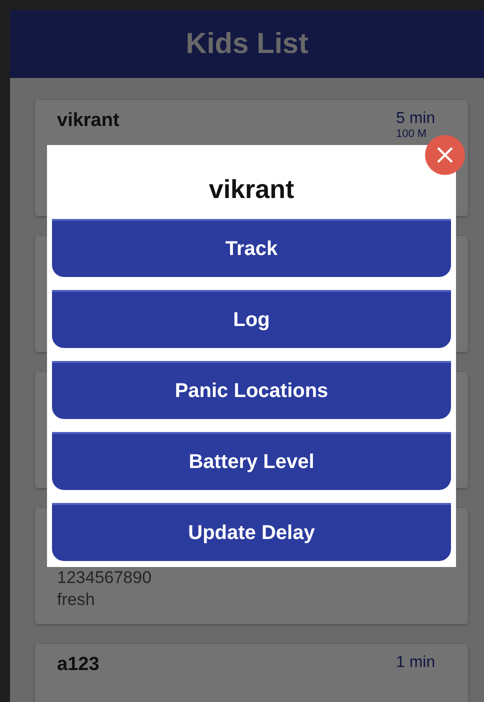  I want to click on kid-name: a123, so click(78, 665).